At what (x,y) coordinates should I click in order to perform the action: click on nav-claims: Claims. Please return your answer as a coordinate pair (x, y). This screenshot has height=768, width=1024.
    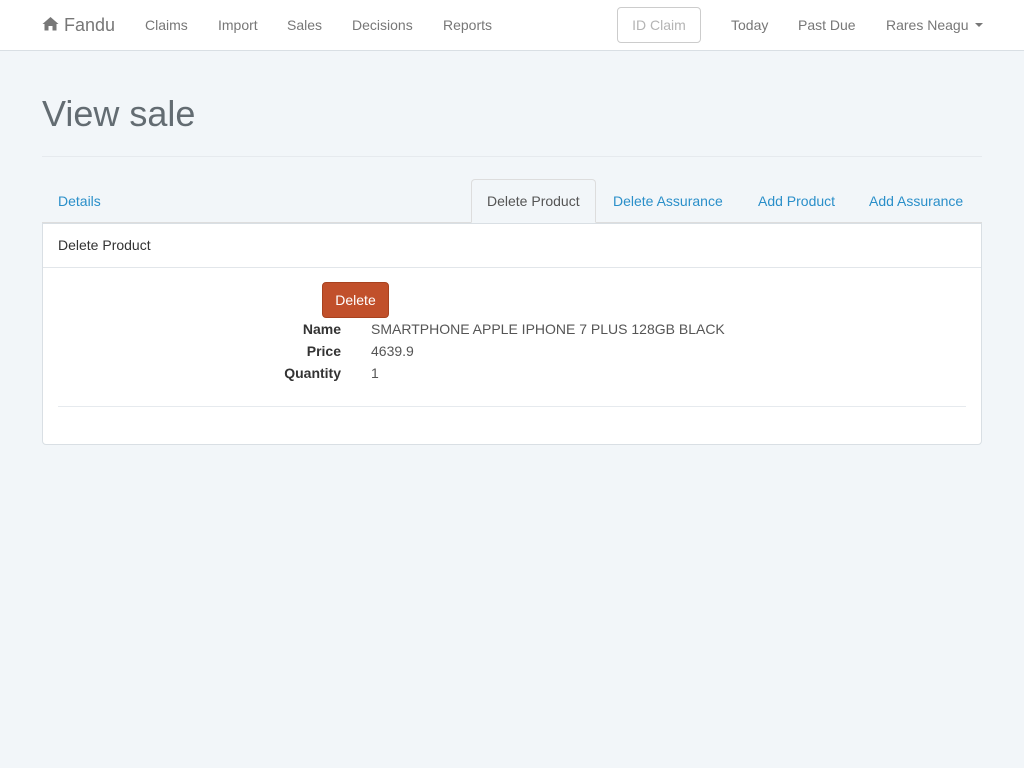
    Looking at the image, I should click on (166, 25).